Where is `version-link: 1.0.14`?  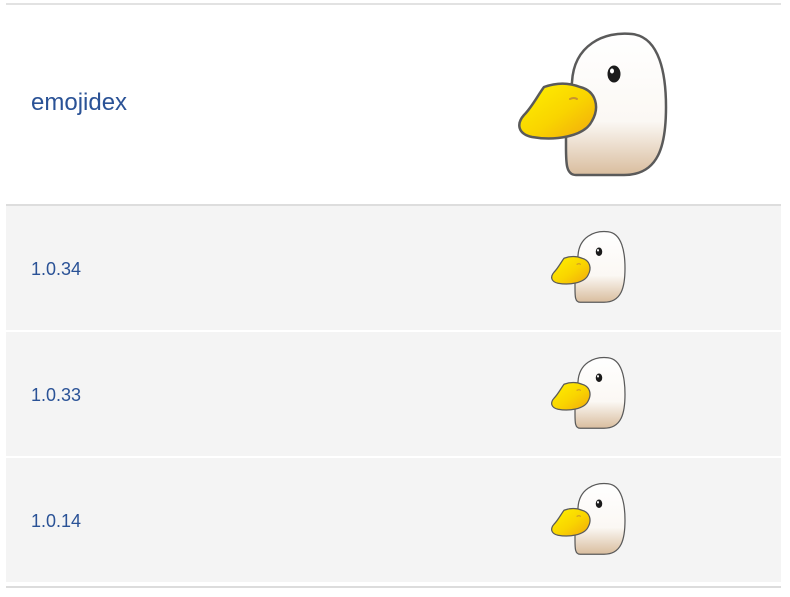
version-link: 1.0.14 is located at coordinates (56, 521).